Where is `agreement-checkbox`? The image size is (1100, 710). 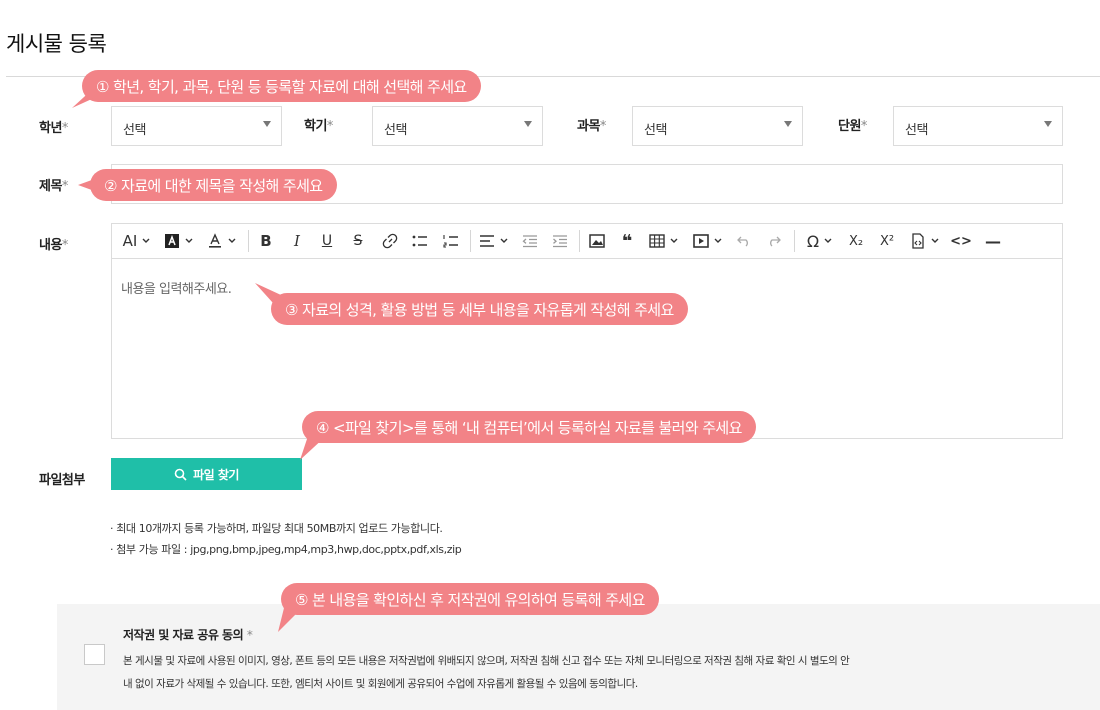 agreement-checkbox is located at coordinates (94, 654).